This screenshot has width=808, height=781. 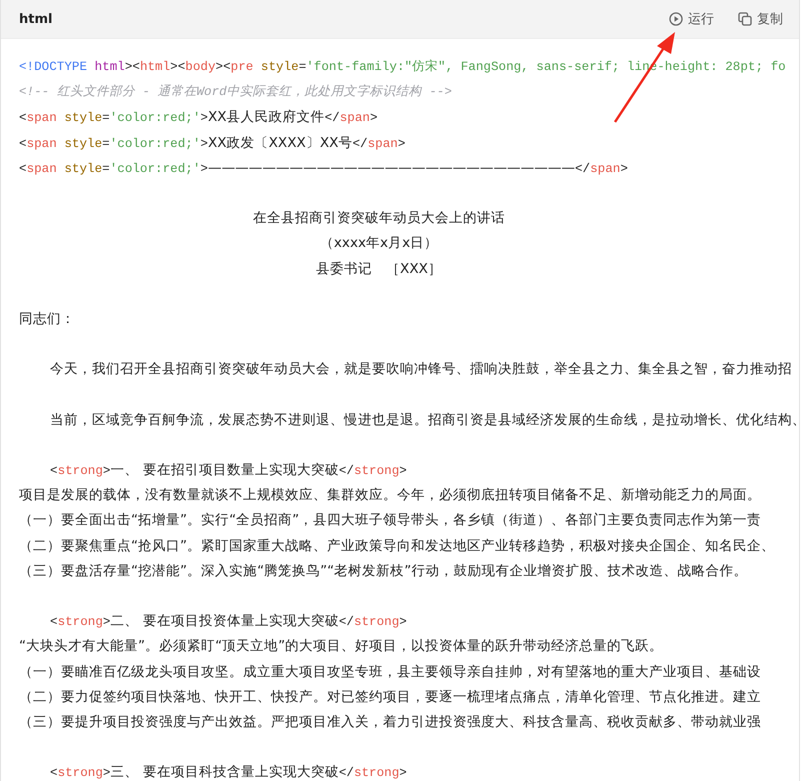 I want to click on copy-button: 复制, so click(x=760, y=19).